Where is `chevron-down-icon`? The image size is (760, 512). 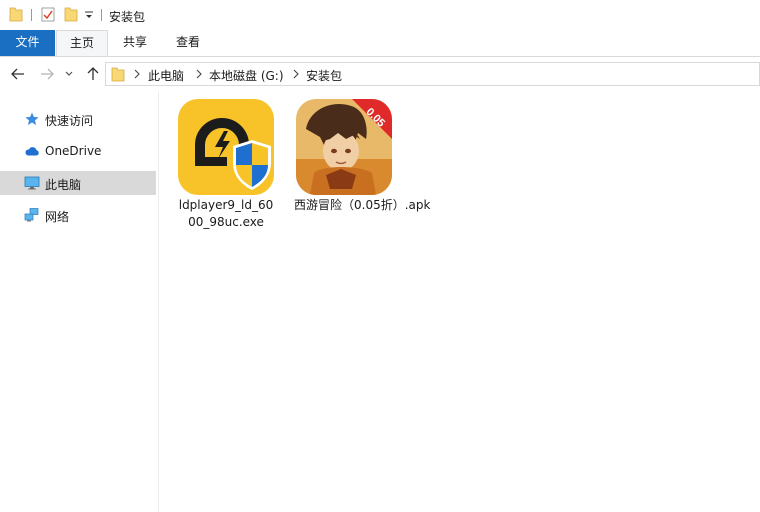
chevron-down-icon is located at coordinates (69, 73).